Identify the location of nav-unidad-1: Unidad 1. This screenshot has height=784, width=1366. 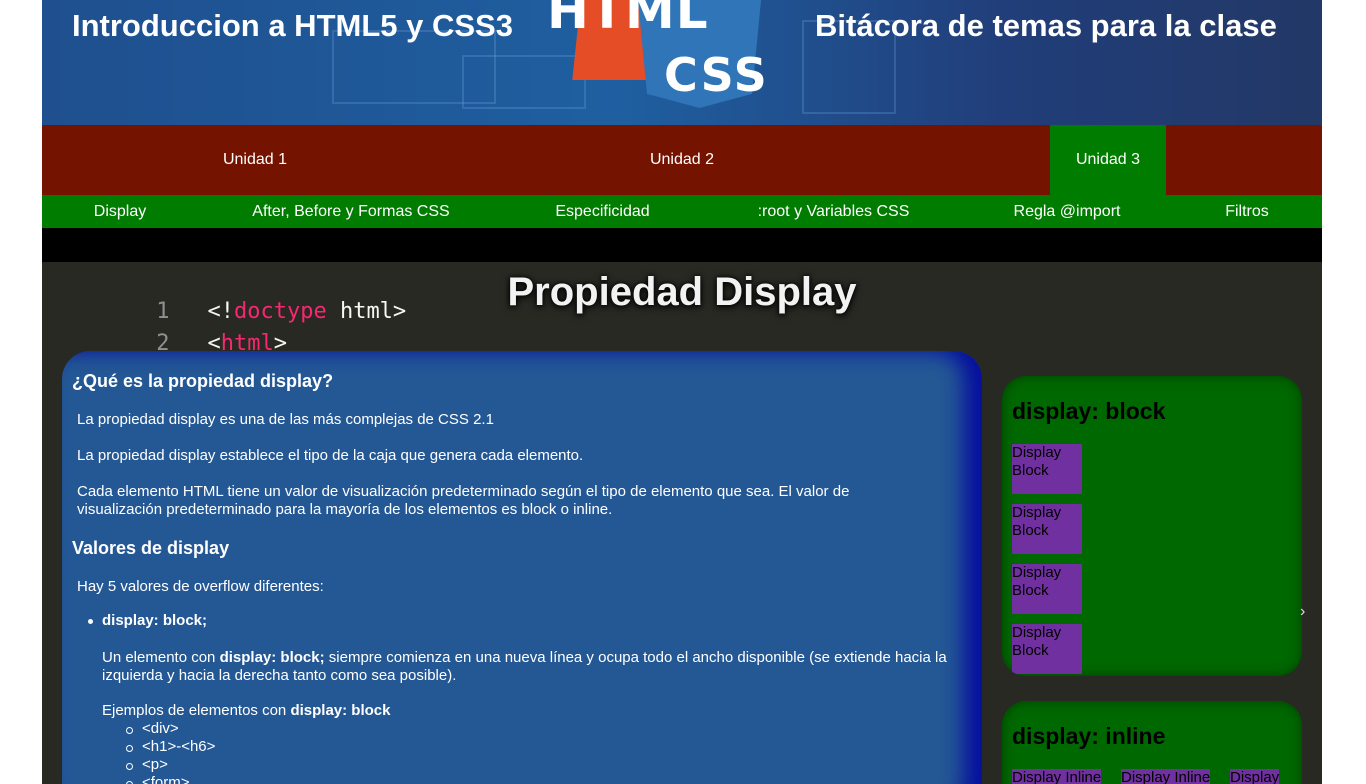
(255, 160).